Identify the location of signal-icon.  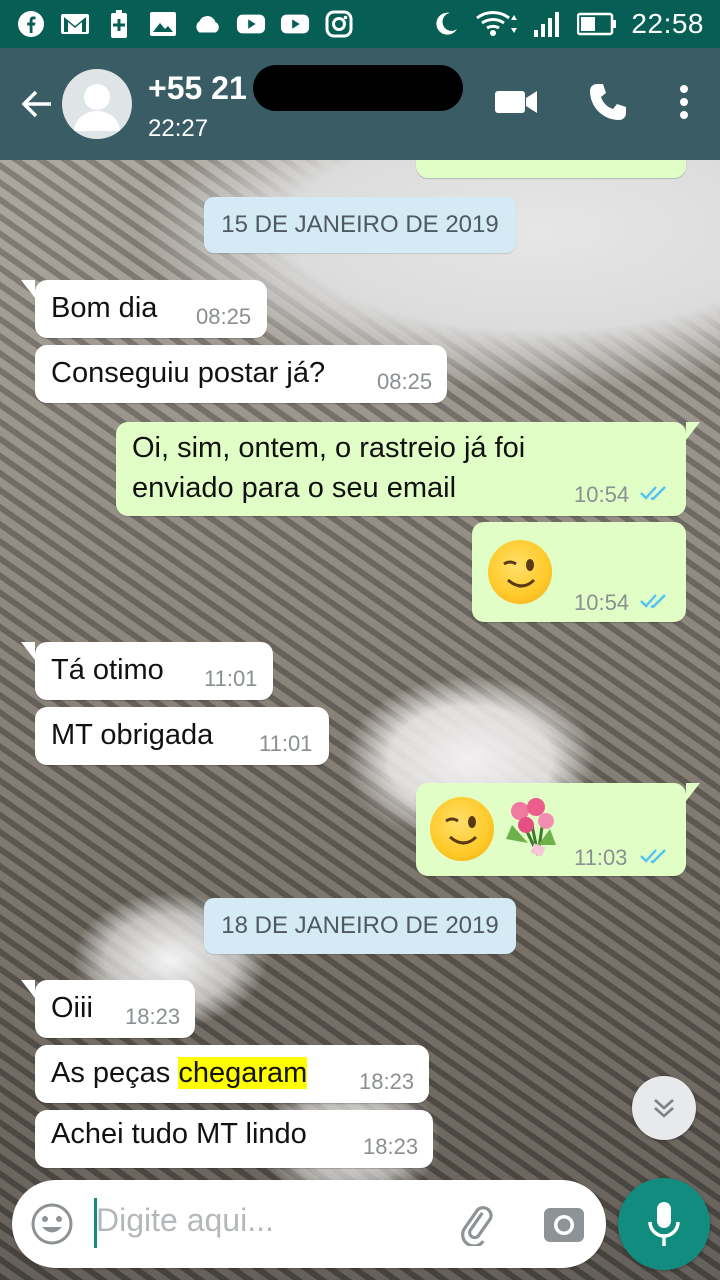
(548, 24).